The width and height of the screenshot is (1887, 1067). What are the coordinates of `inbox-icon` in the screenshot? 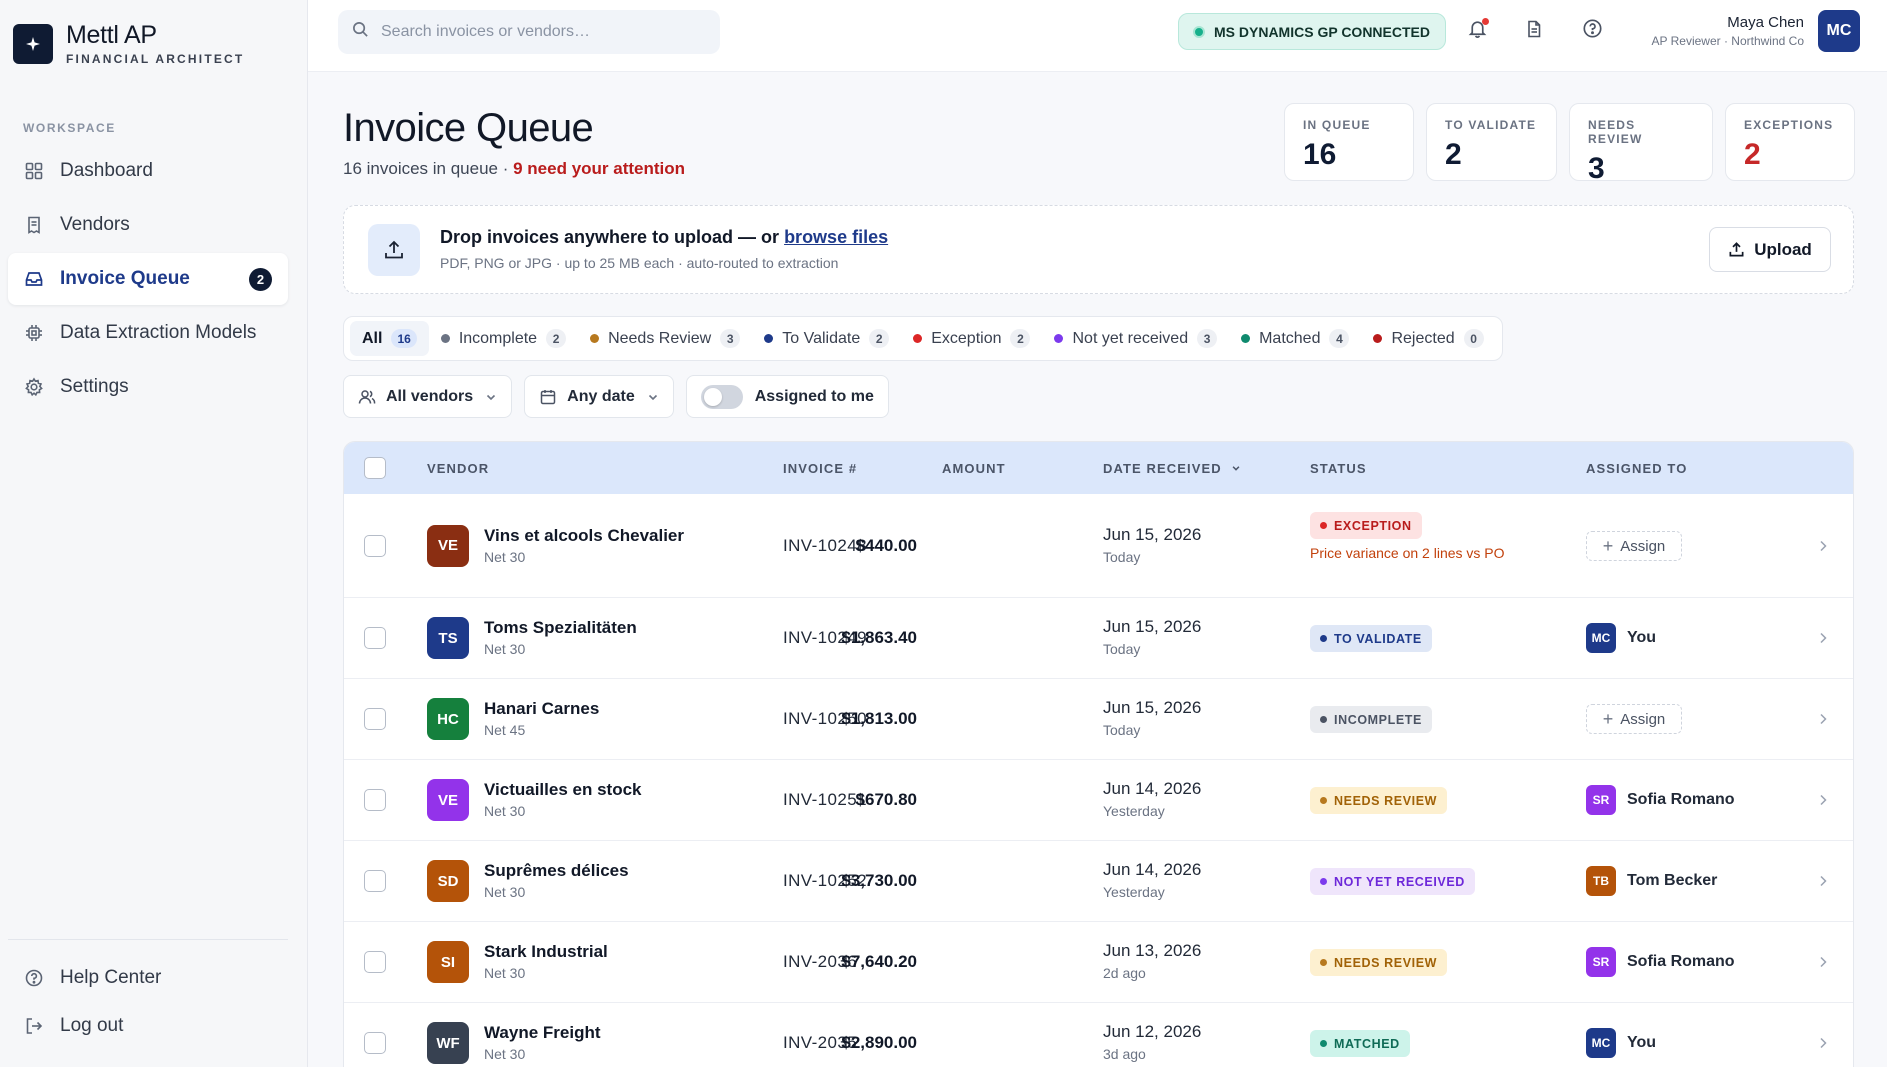 It's located at (34, 279).